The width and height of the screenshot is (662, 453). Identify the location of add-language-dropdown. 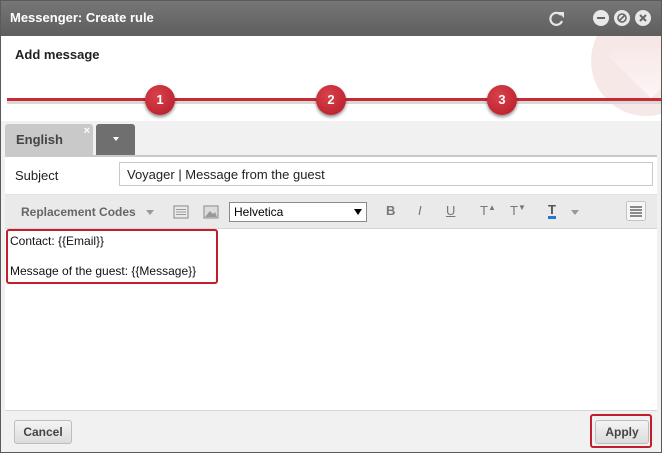
(115, 139).